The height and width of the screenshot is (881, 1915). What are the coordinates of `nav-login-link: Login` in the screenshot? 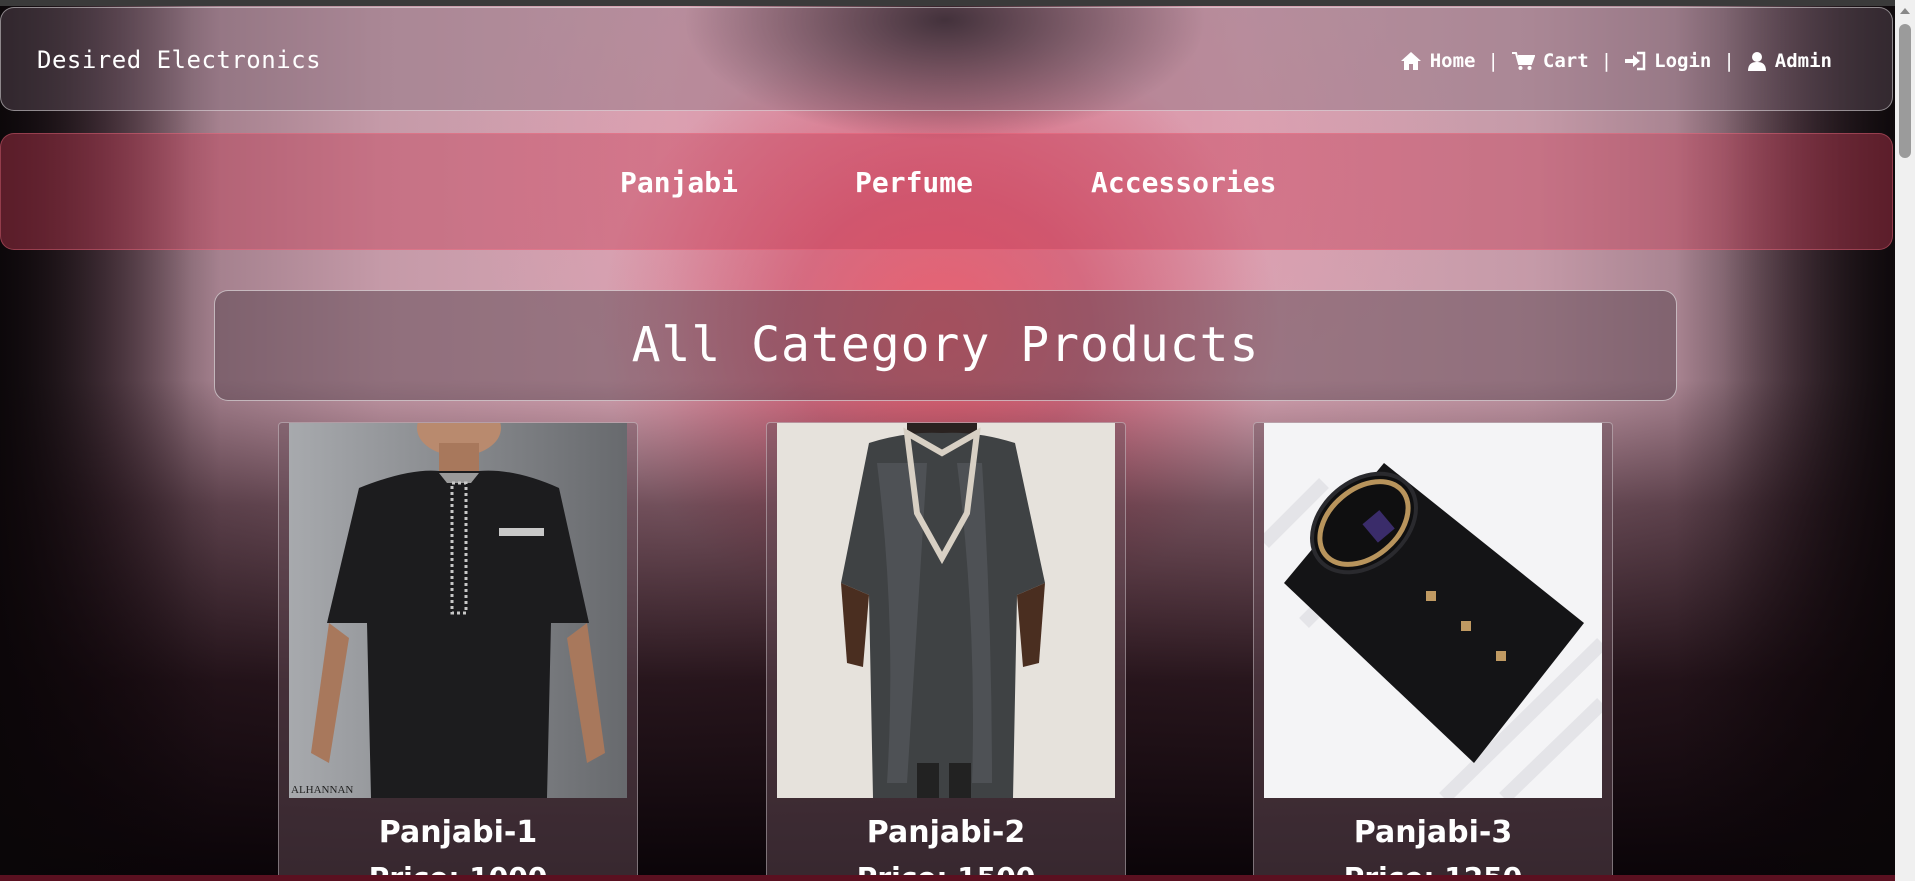 It's located at (1667, 61).